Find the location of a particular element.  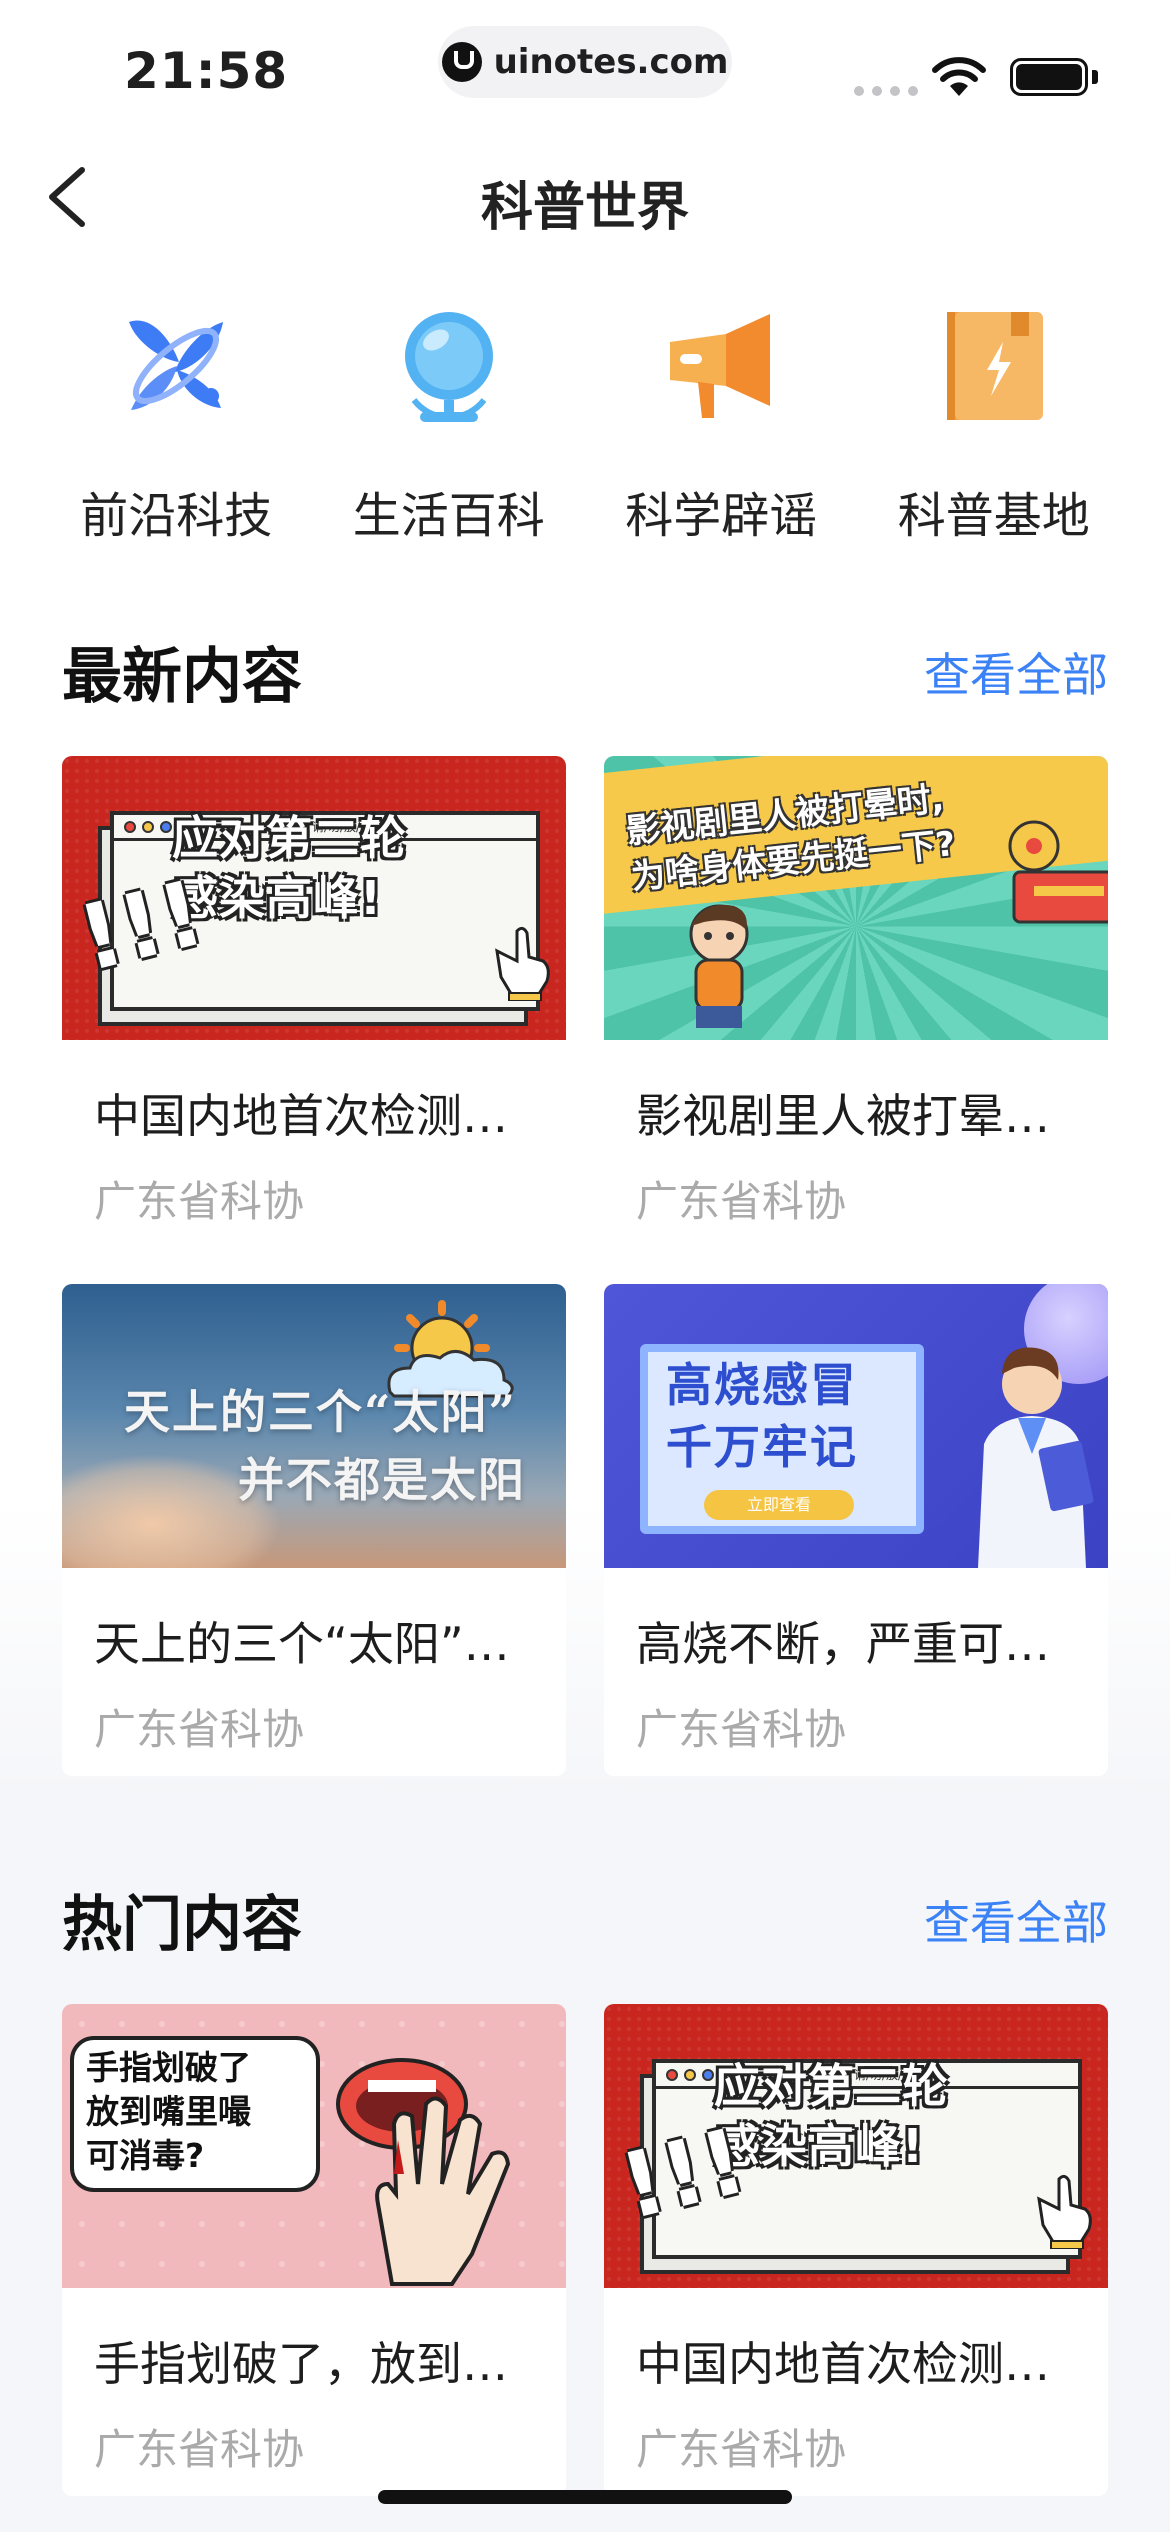

category-frontier-tech: 前沿科技 is located at coordinates (176, 423).